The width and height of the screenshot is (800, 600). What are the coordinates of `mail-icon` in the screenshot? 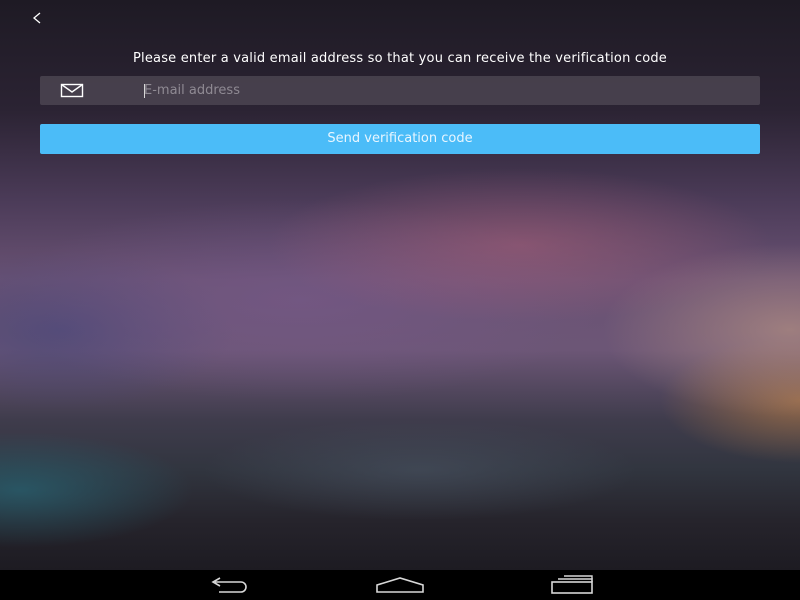 It's located at (72, 90).